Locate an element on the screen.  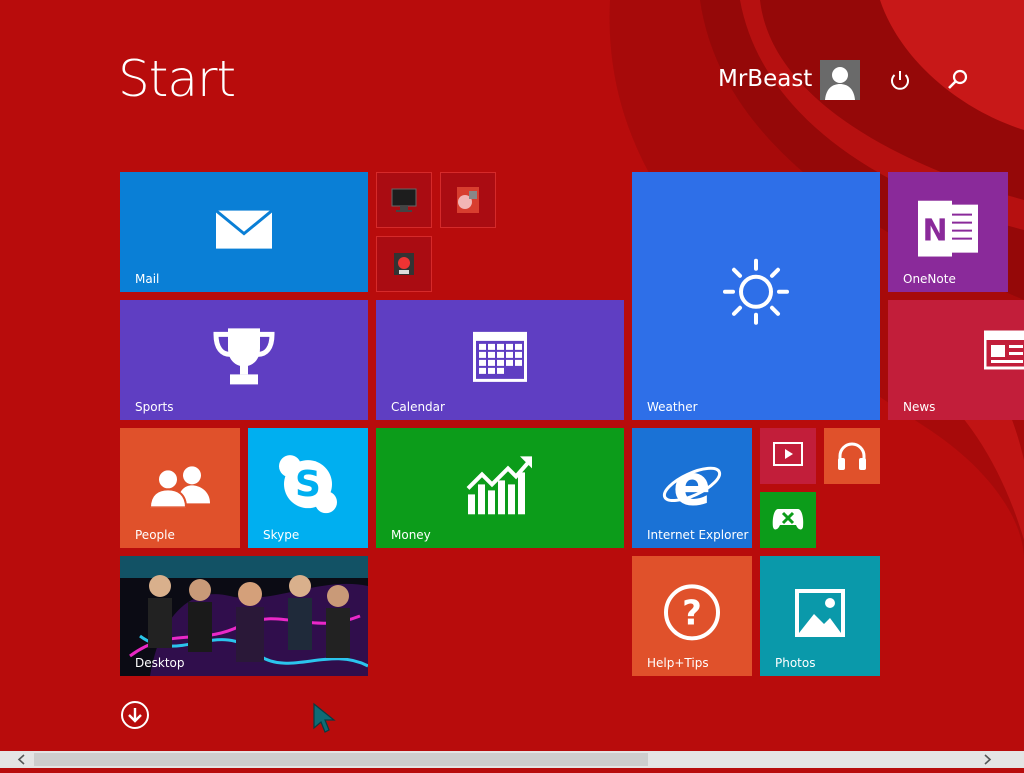
tile-onenote: N OneNote is located at coordinates (948, 232).